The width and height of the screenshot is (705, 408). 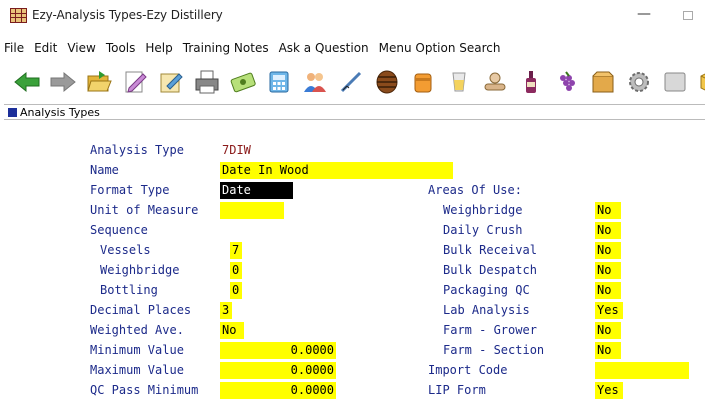 What do you see at coordinates (278, 390) in the screenshot?
I see `qc-pass-minimum-field: 0.0000` at bounding box center [278, 390].